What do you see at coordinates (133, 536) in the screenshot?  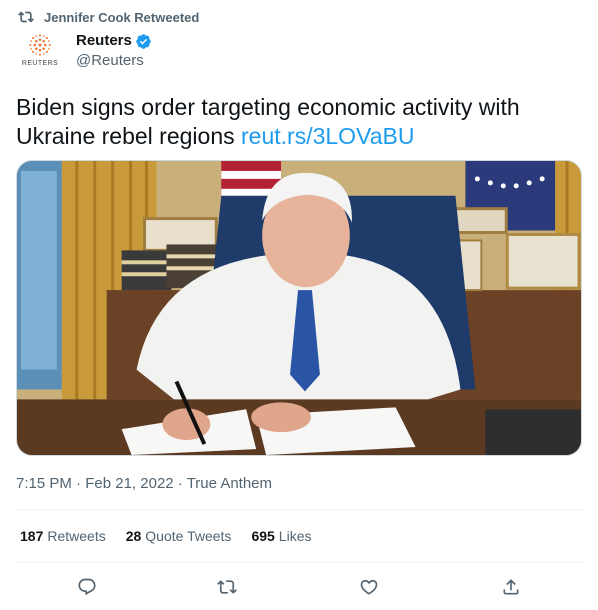 I see `quotes-count: 28` at bounding box center [133, 536].